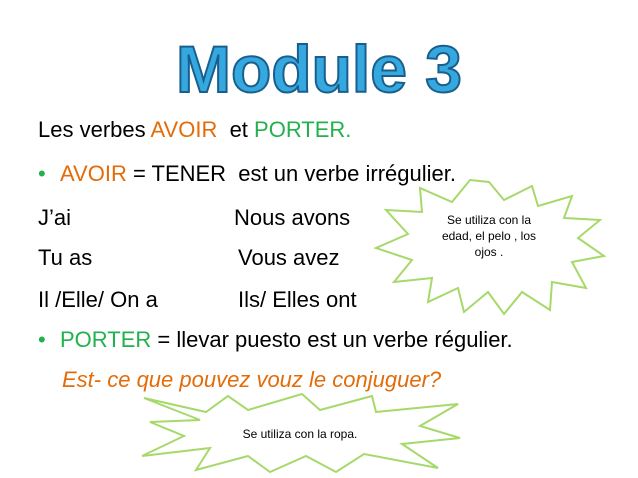 This screenshot has height=478, width=638. Describe the element at coordinates (297, 299) in the screenshot. I see `conjugation-plural: Ils/ Elles ont` at that location.